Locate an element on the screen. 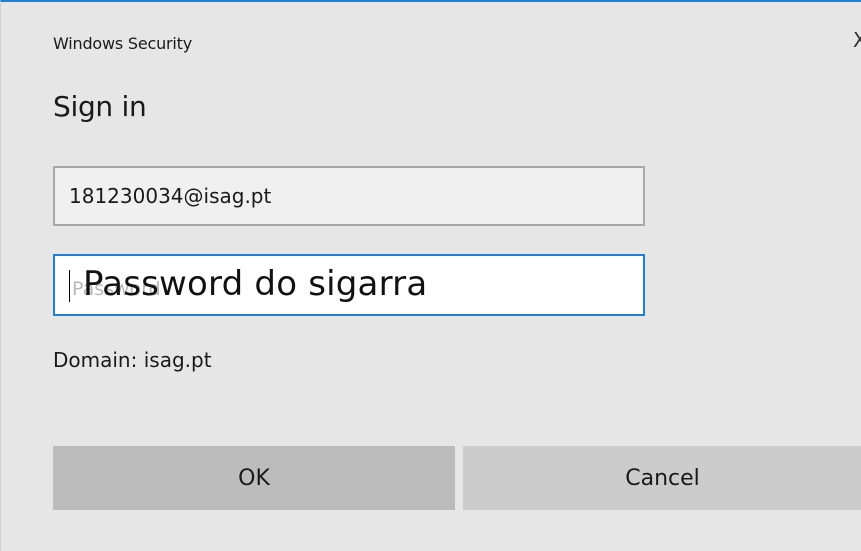 The image size is (861, 551). cancel-button: Cancel is located at coordinates (662, 478).